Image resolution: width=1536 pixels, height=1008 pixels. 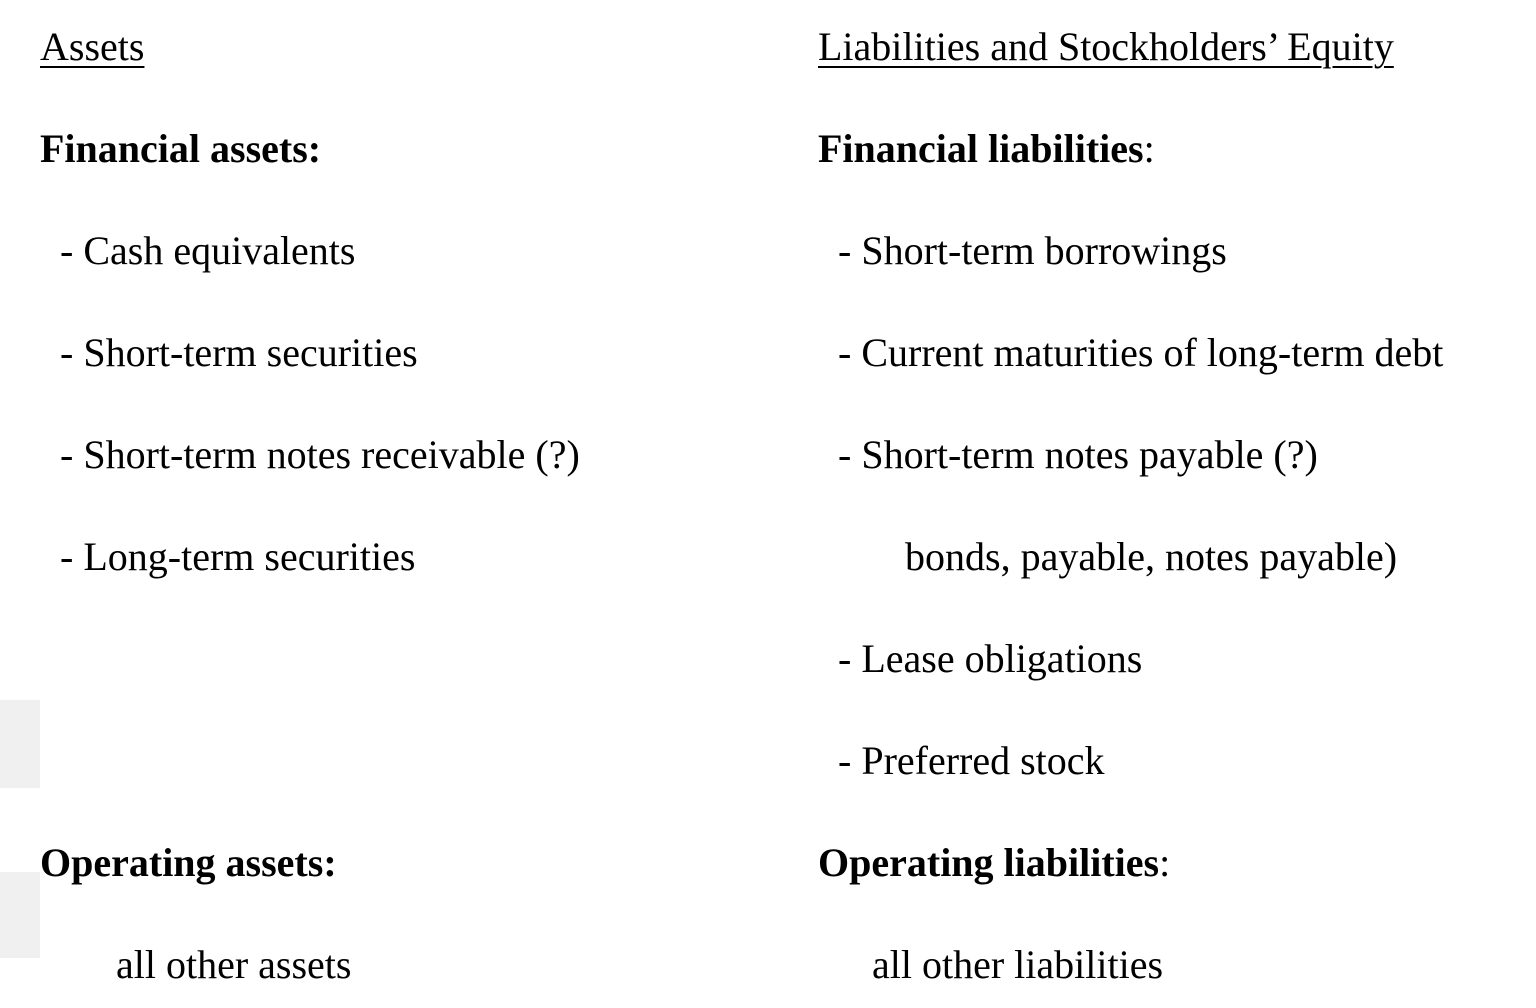 What do you see at coordinates (1151, 556) in the screenshot?
I see `list-item-continuation: bonds, payable, notes payable)` at bounding box center [1151, 556].